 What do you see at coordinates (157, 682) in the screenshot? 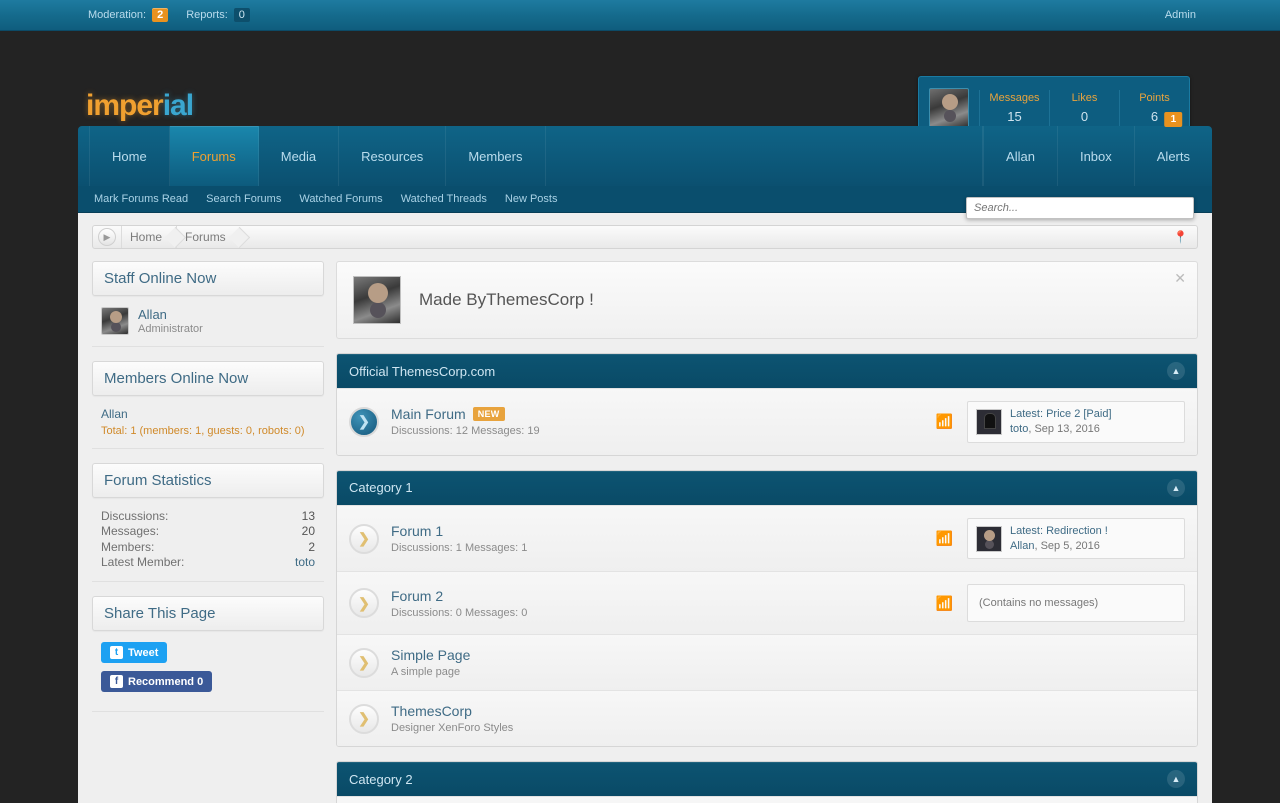
I see `facebook-recommend-button: f Recommend 0` at bounding box center [157, 682].